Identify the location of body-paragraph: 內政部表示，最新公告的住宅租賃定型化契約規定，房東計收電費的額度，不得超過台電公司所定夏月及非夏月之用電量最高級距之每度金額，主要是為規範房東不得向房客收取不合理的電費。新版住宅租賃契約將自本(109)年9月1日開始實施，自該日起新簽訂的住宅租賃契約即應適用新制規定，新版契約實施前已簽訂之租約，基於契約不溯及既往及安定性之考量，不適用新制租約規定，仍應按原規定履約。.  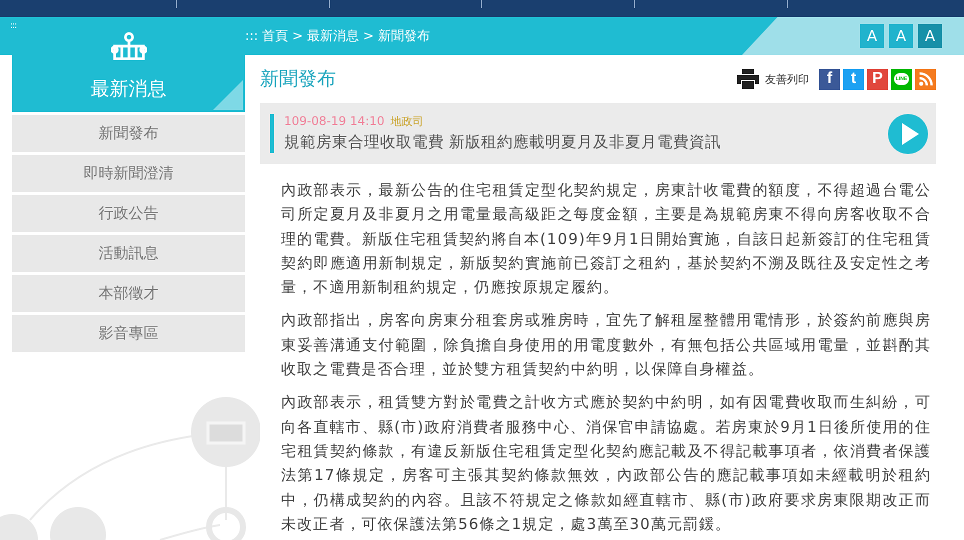
(606, 239).